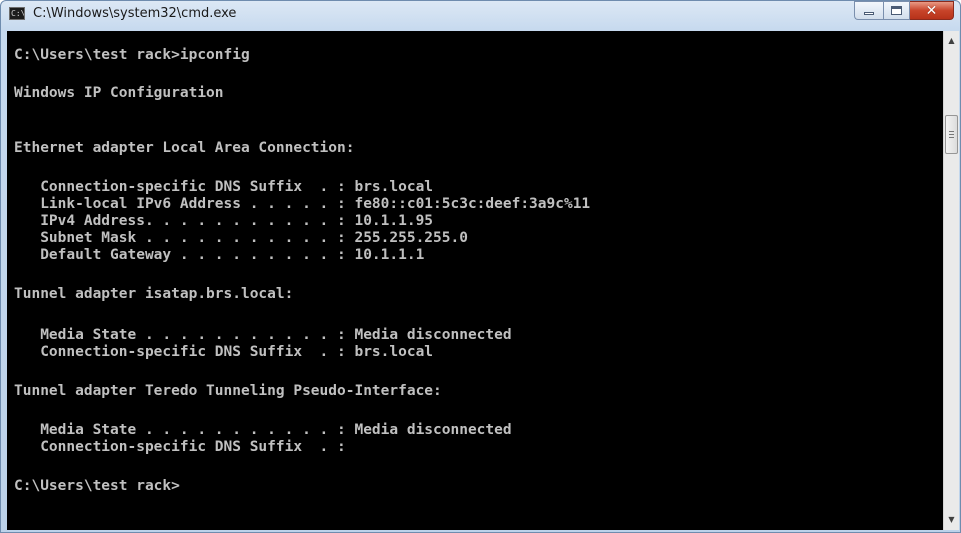 The image size is (961, 533). Describe the element at coordinates (135, 13) in the screenshot. I see `window-title: C:\Windows\system32\cmd.exe` at that location.